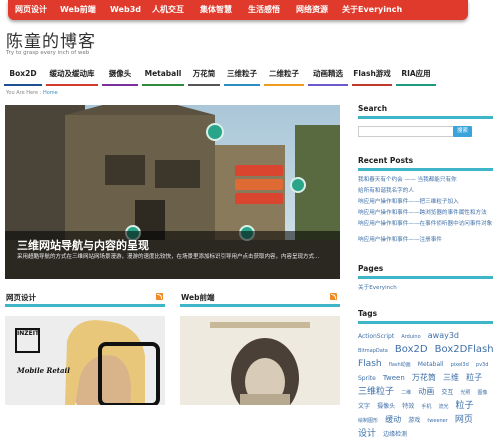  What do you see at coordinates (427, 224) in the screenshot?
I see `recent-post-link: 响应用户操作和事件——在事件侦听器中访问事件对象` at bounding box center [427, 224].